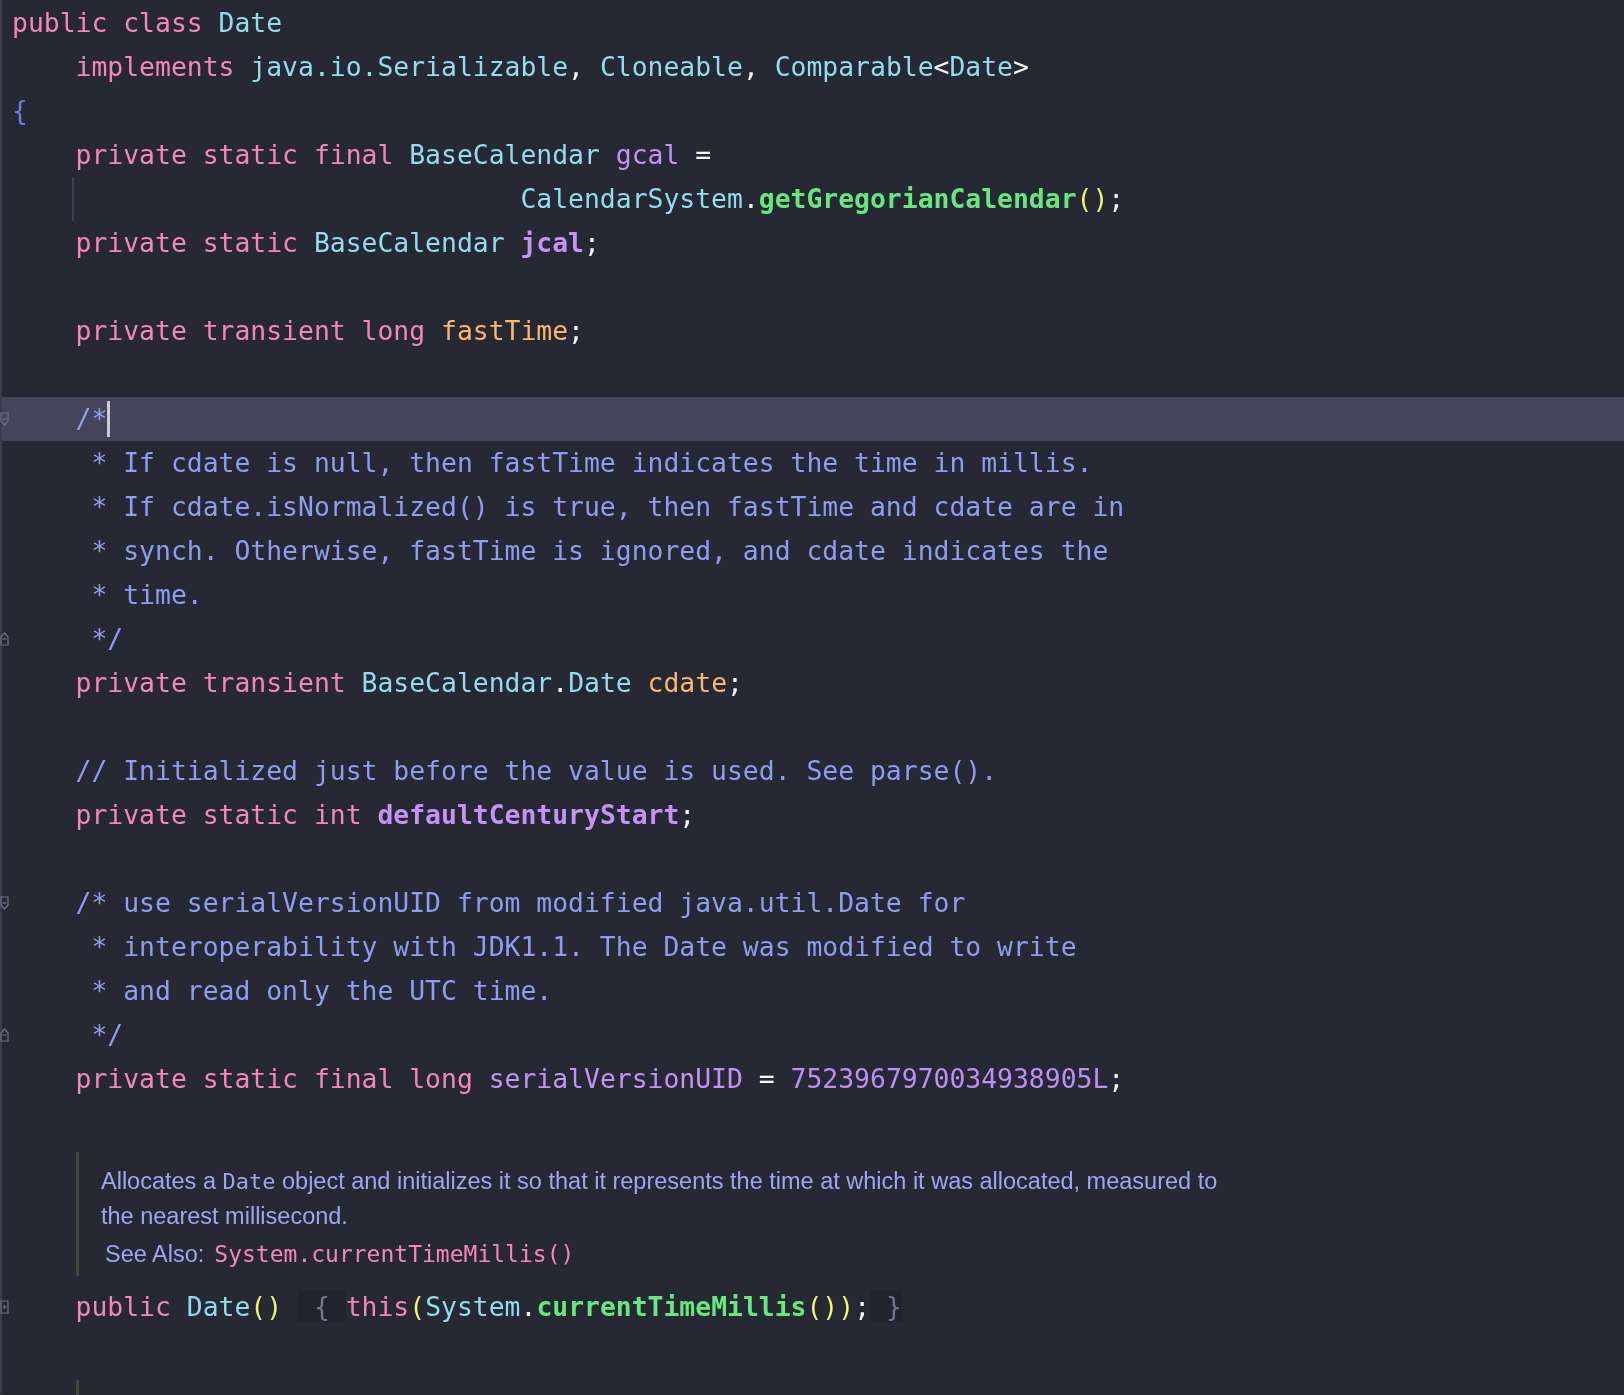 The image size is (1624, 1395). I want to click on doc-comment-text: Allocates a Date object and initializes it so that it represents the time at which it was allocated, measured to the nearest millisecond., so click(660, 1199).